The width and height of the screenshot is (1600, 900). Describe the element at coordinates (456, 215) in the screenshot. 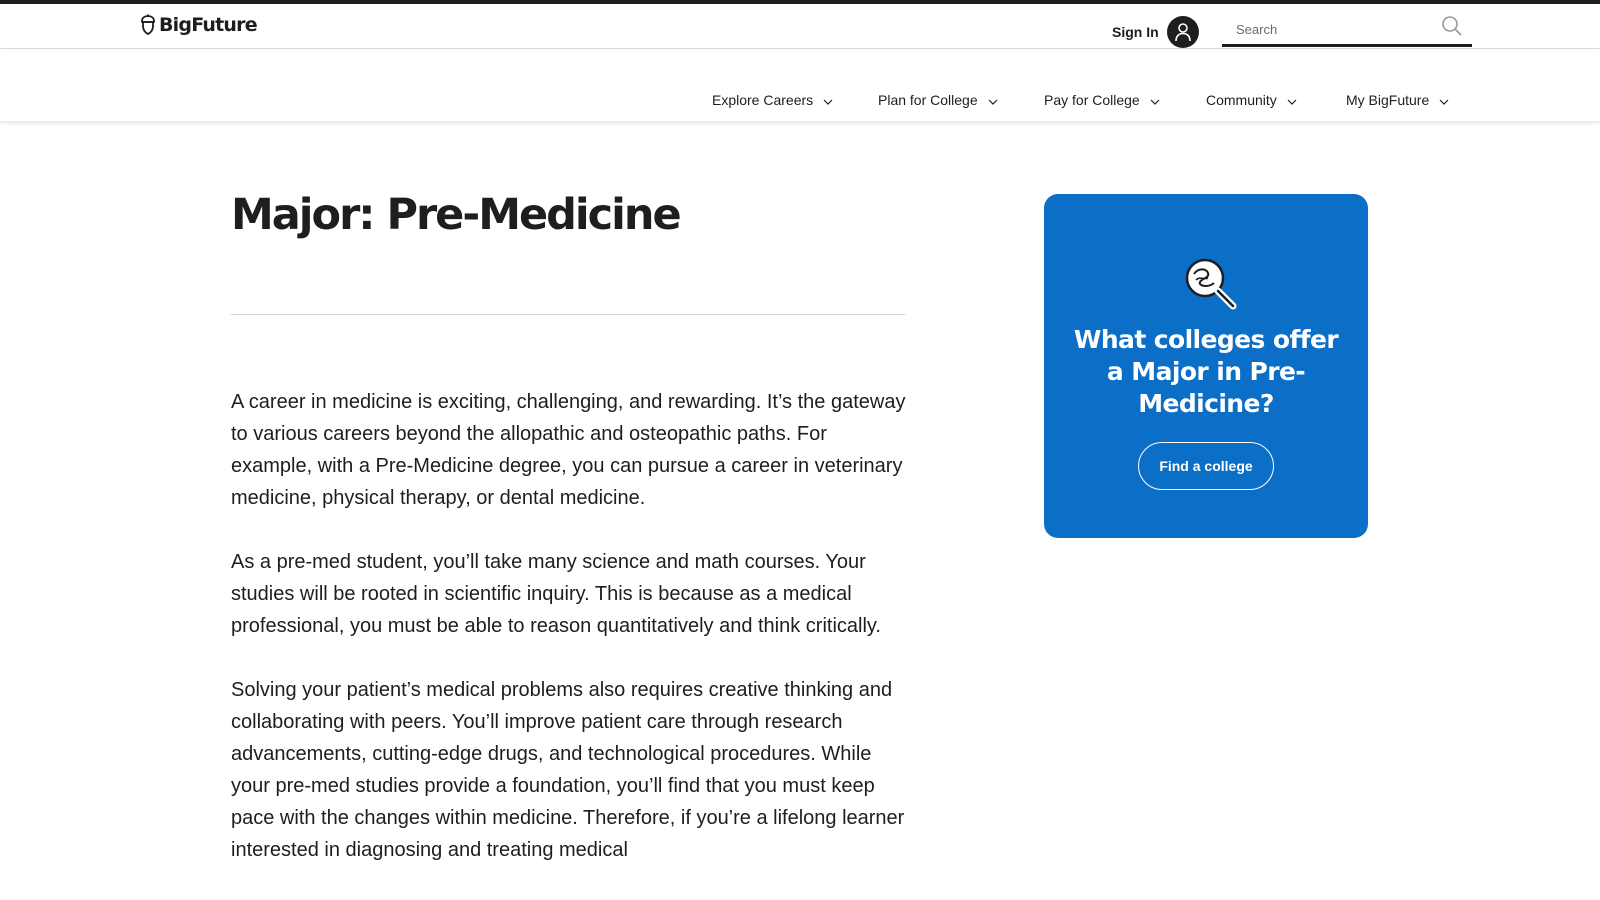

I see `page-title: Major: Pre-Medicine` at that location.